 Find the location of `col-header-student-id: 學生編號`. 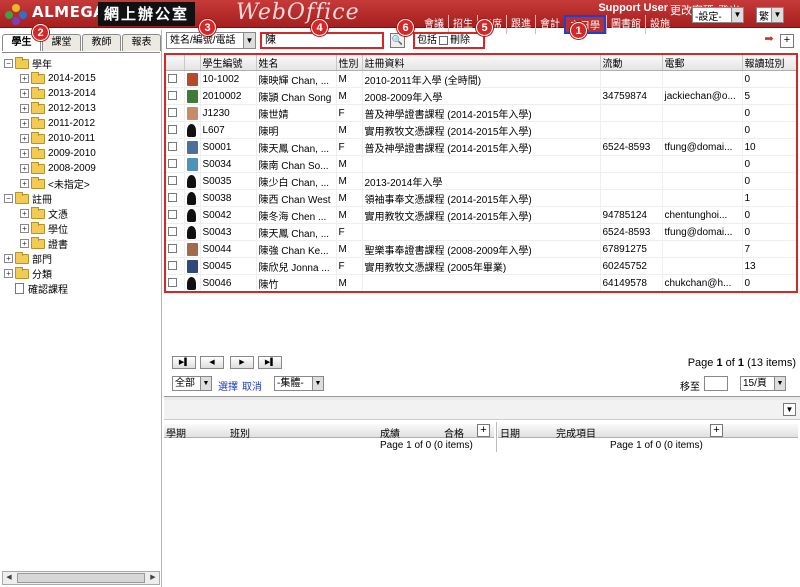

col-header-student-id: 學生編號 is located at coordinates (228, 63).